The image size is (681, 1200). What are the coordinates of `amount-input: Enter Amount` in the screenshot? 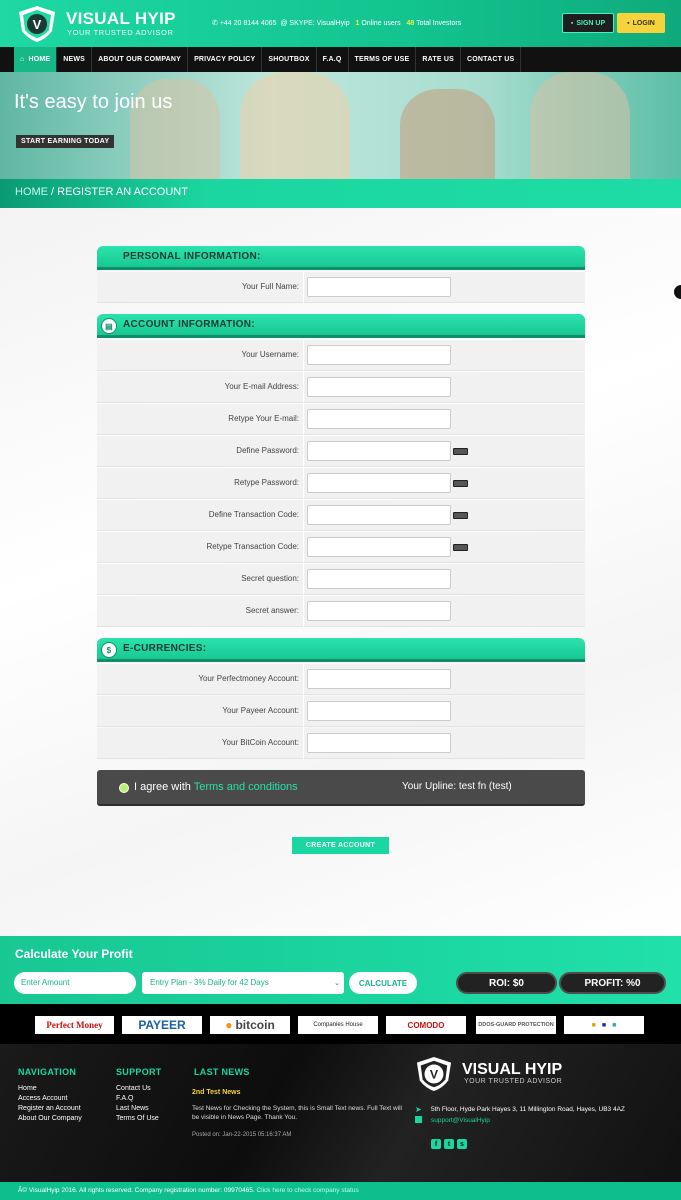 It's located at (75, 983).